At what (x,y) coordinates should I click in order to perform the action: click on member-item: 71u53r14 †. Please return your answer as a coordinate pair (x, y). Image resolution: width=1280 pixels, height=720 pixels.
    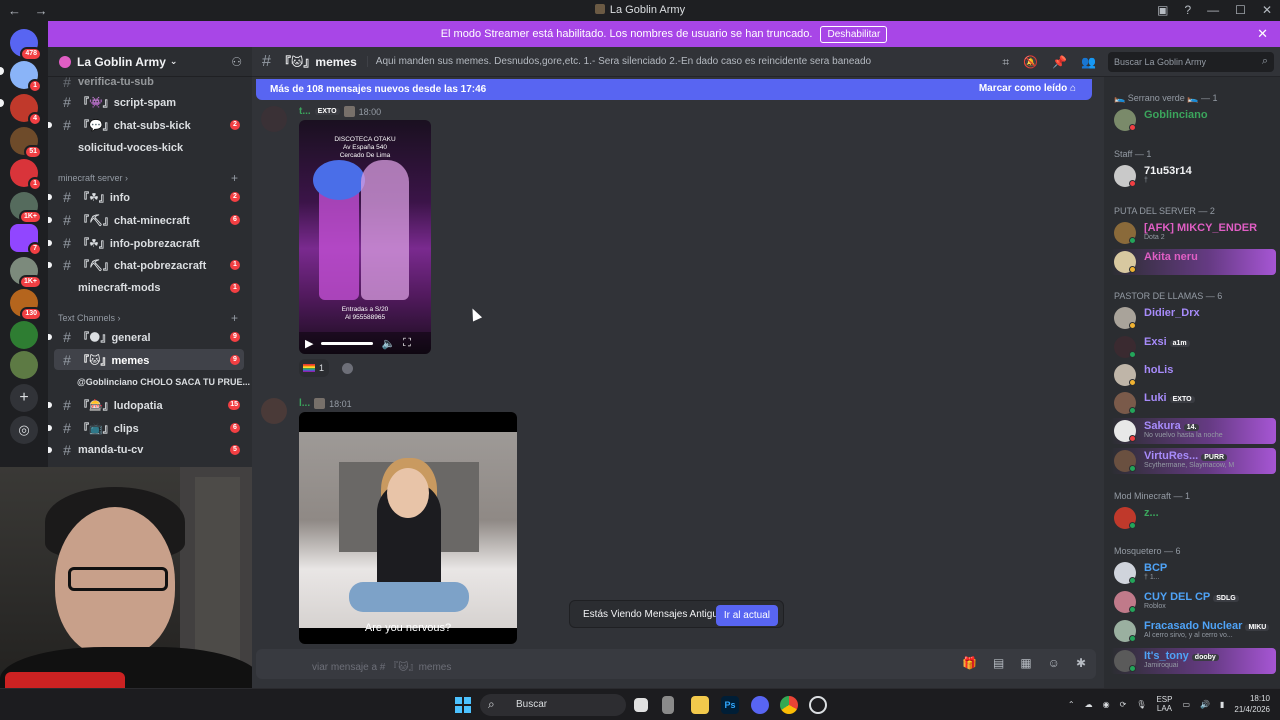
    Looking at the image, I should click on (1193, 176).